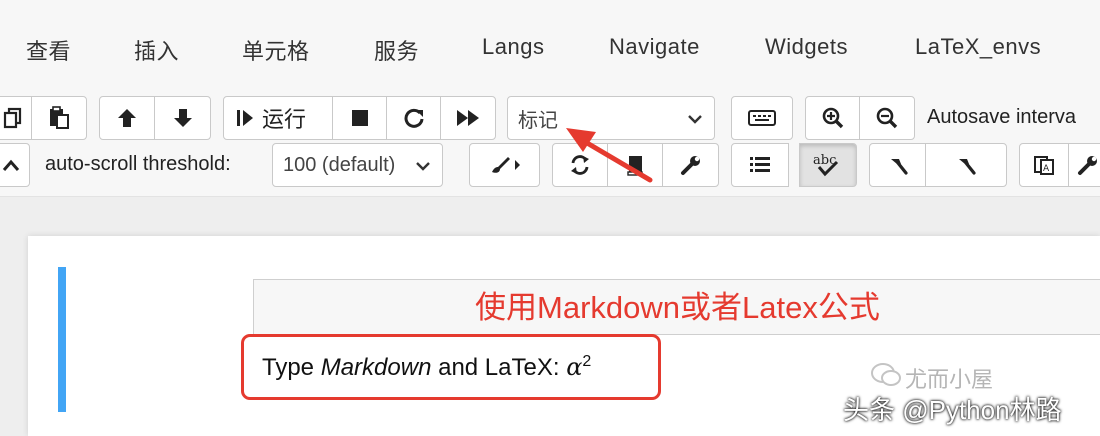 The width and height of the screenshot is (1100, 436). I want to click on menu-navigate: Navigate, so click(654, 47).